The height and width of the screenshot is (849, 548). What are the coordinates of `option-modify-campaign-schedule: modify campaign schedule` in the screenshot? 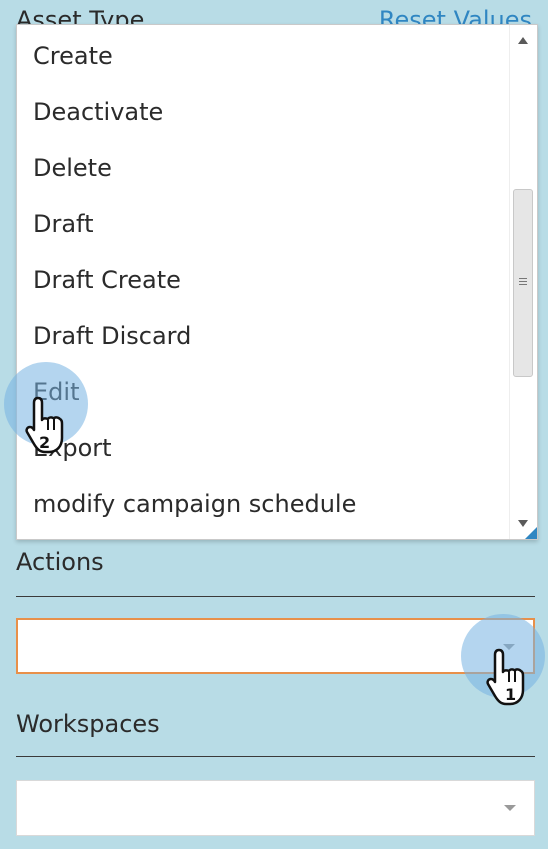 It's located at (263, 504).